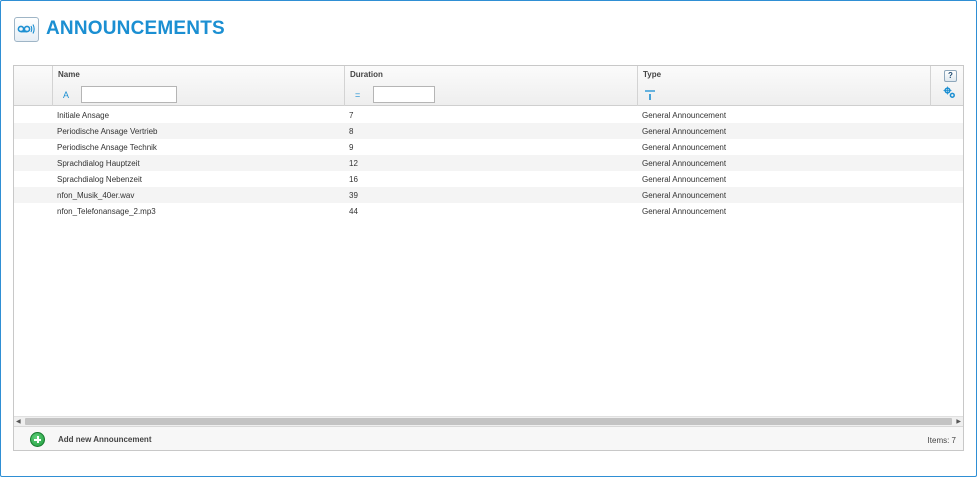 The image size is (977, 477). I want to click on column-label-name: Name, so click(69, 74).